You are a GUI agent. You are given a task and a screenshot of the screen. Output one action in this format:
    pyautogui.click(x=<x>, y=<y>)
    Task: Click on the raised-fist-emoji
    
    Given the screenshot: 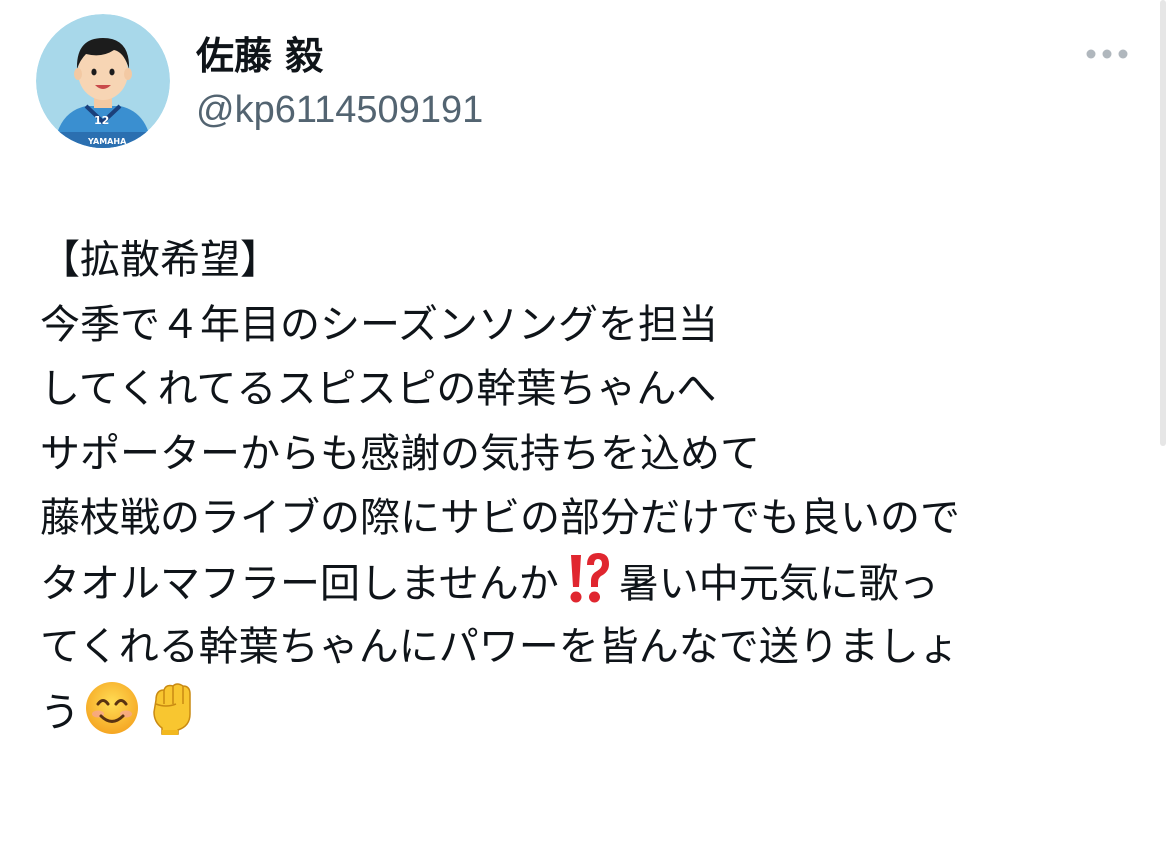 What is the action you would take?
    pyautogui.click(x=172, y=708)
    